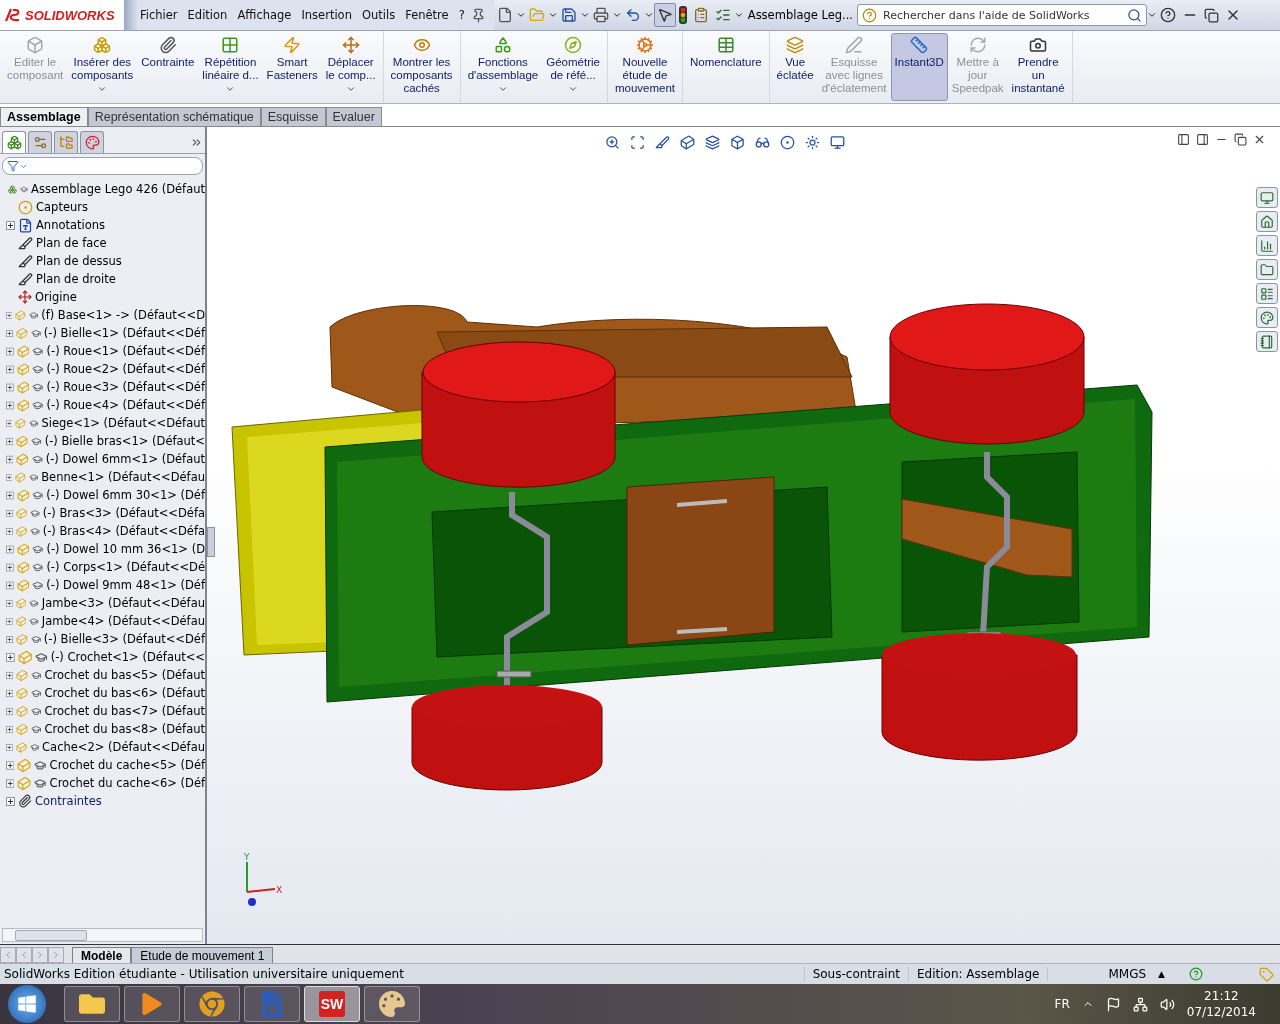 The width and height of the screenshot is (1280, 1024). I want to click on ribbon-button: Nomenclature, so click(726, 67).